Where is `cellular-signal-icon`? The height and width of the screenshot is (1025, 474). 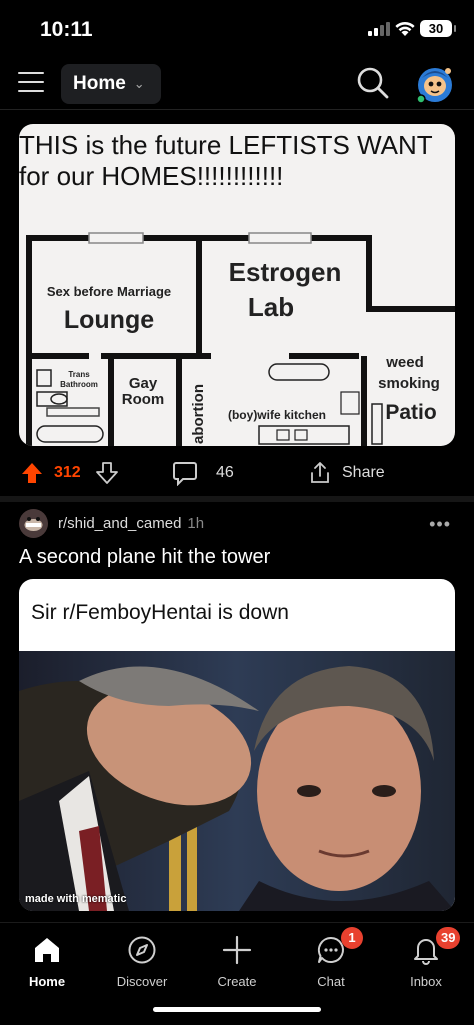 cellular-signal-icon is located at coordinates (379, 29).